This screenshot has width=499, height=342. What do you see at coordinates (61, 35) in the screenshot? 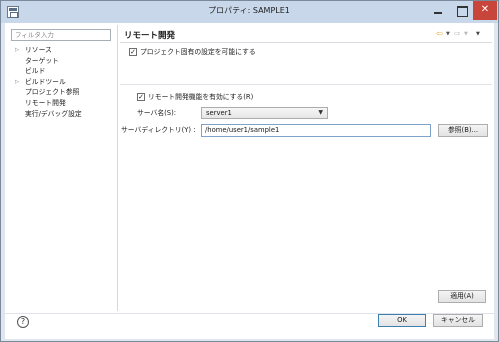
I see `filter-input: フィルタ入力` at bounding box center [61, 35].